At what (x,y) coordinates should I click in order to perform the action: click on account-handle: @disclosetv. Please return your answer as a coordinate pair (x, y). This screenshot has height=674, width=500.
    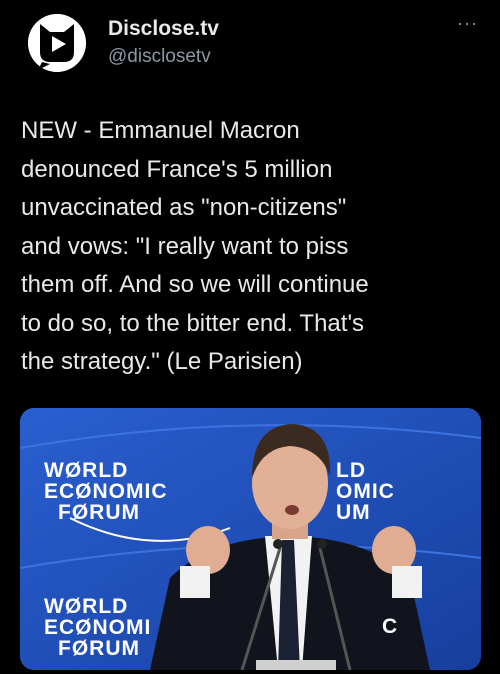
    Looking at the image, I should click on (163, 57).